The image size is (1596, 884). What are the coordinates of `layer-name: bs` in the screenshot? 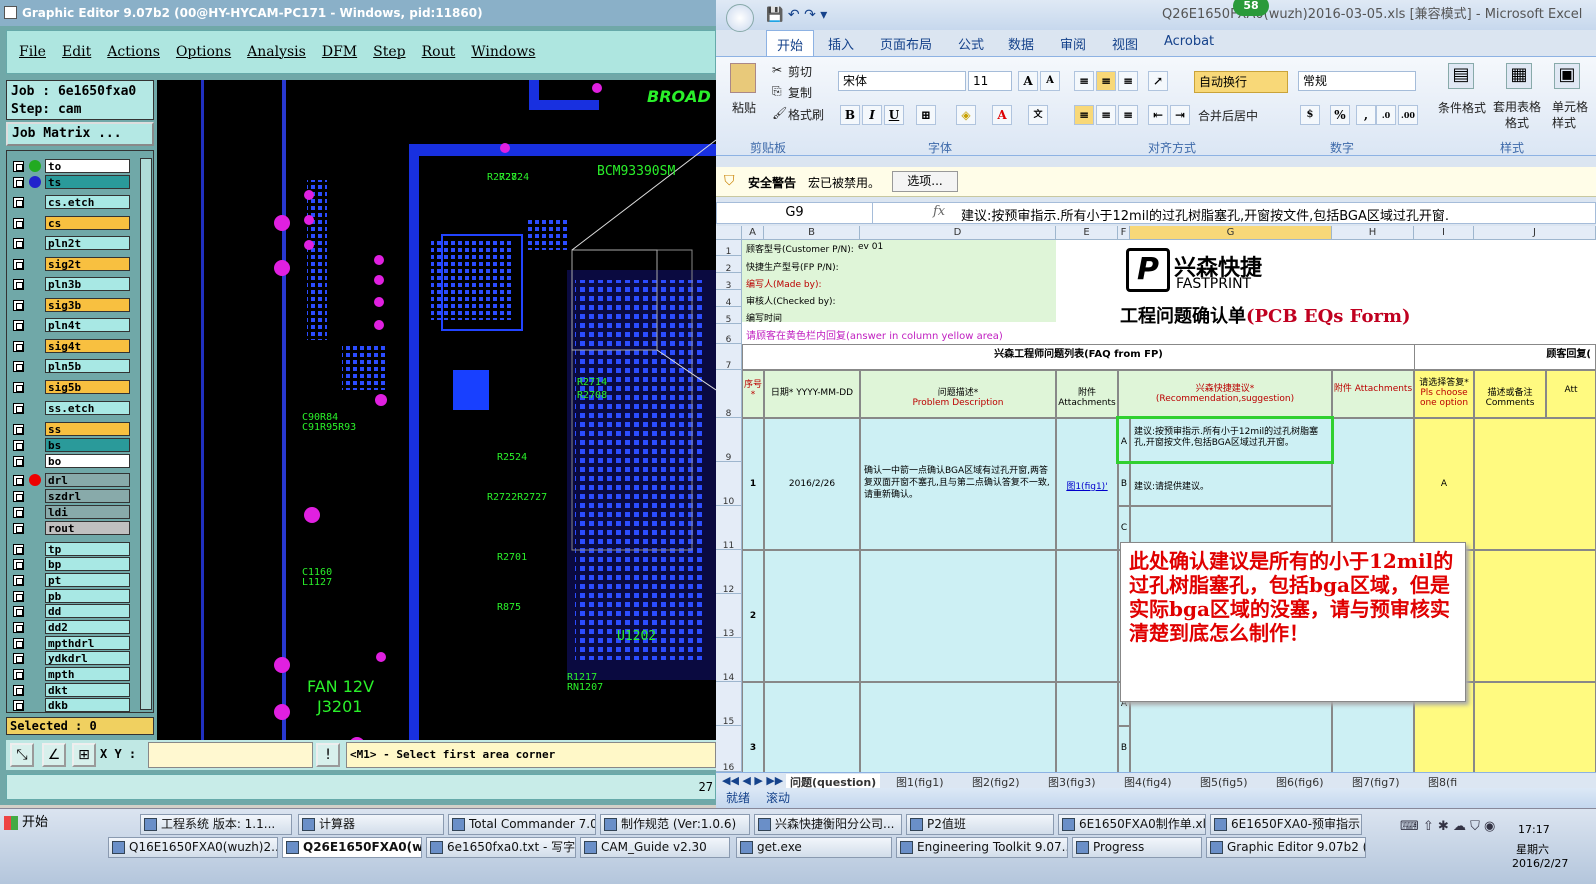 It's located at (87, 445).